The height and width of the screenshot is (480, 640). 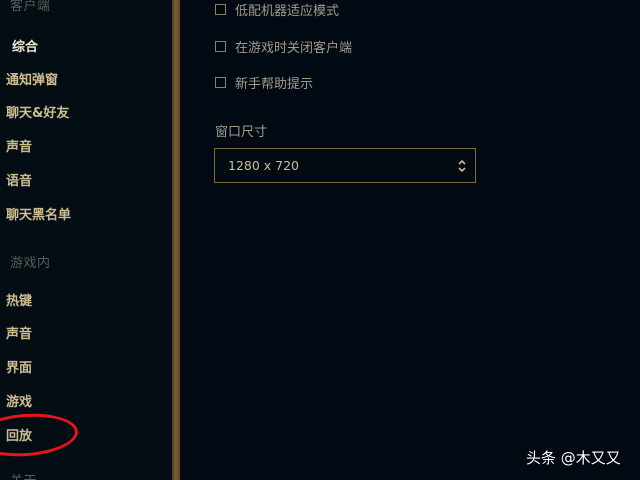 I want to click on sidebar-item-hotkeys: 热键, so click(x=19, y=299).